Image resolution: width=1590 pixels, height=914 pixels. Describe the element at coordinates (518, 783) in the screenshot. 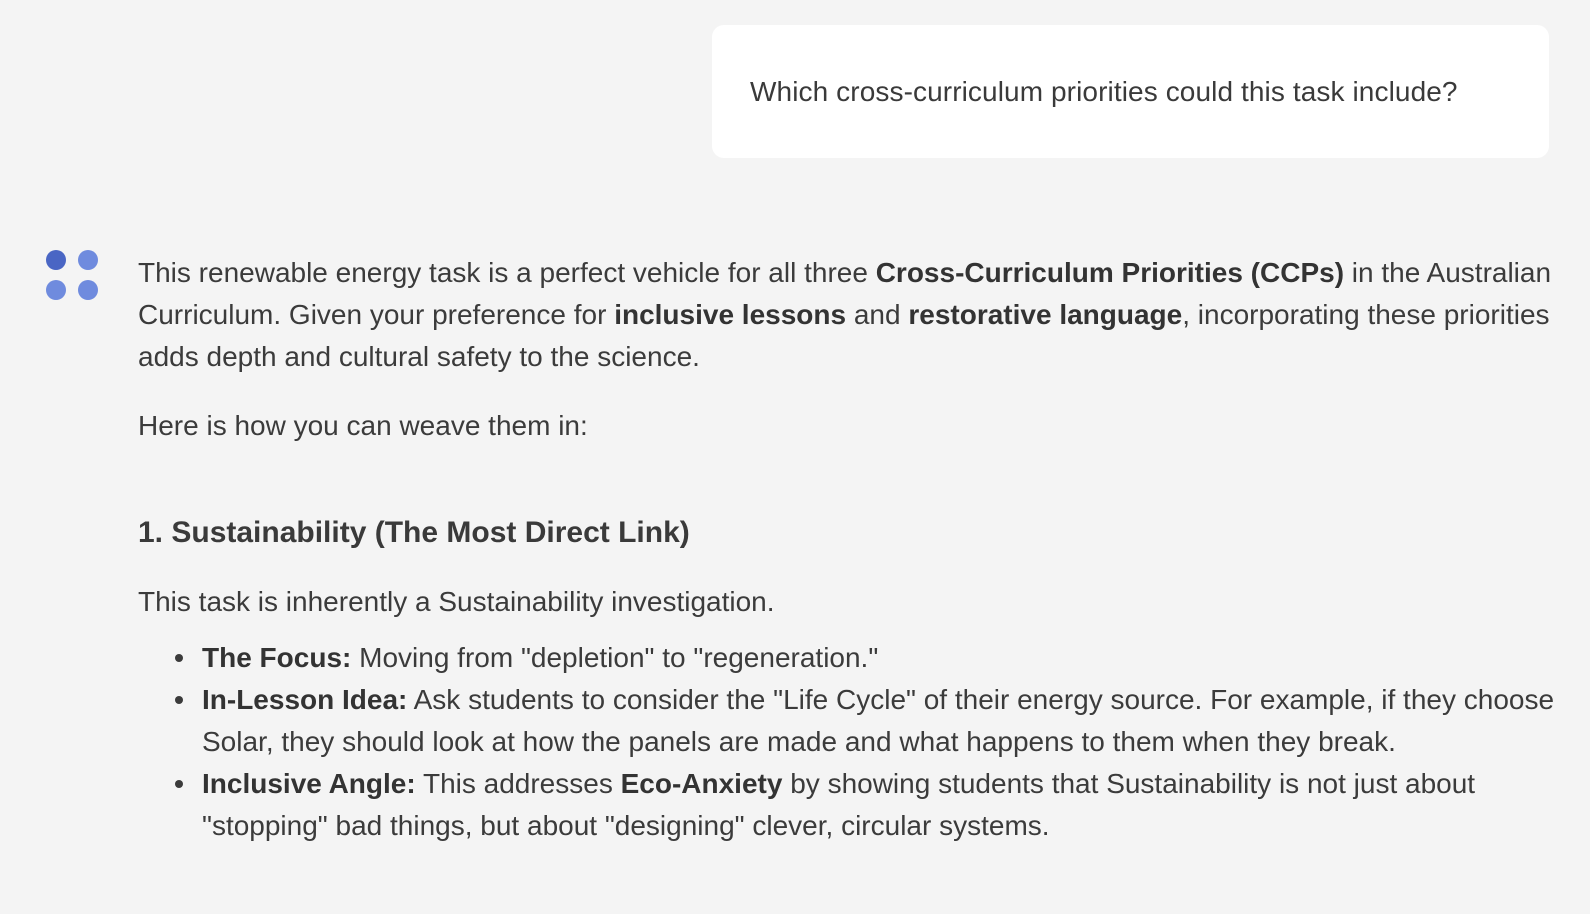

I see `bullet-text: This addresses` at that location.